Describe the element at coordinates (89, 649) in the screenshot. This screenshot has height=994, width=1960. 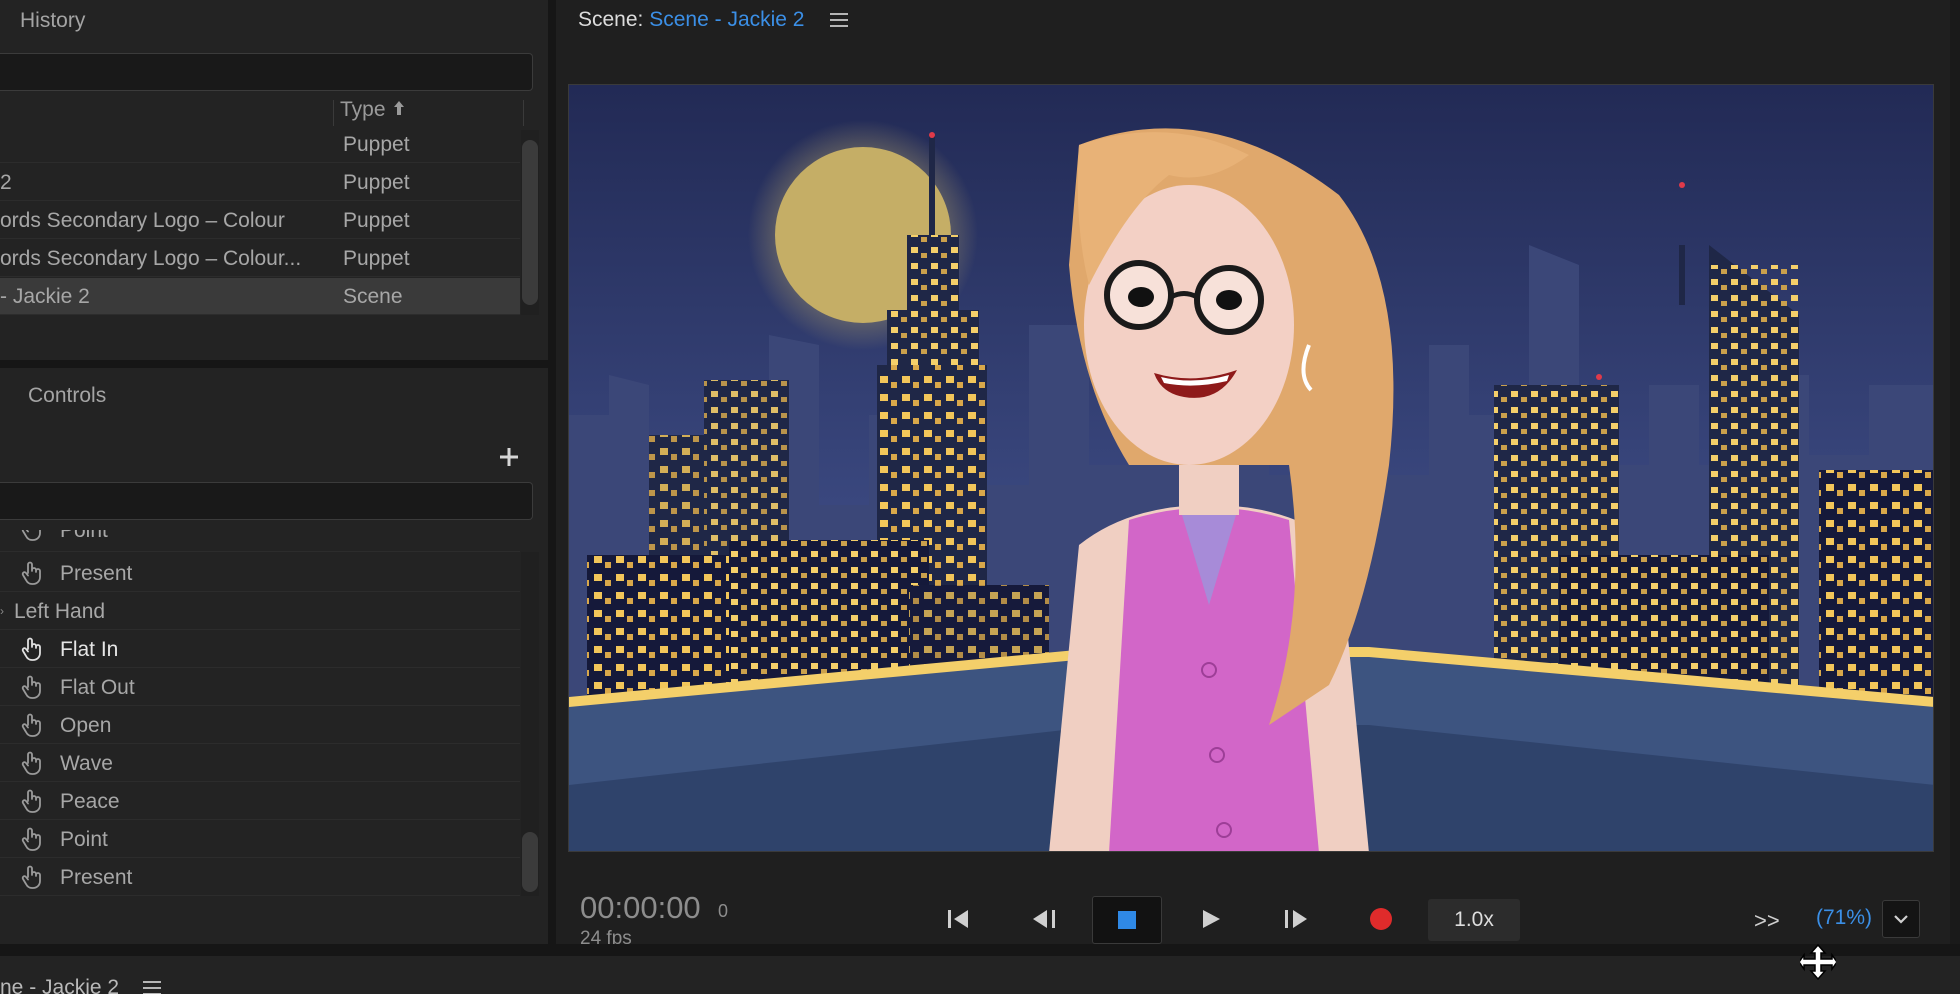
I see `control-label: Flat In` at that location.